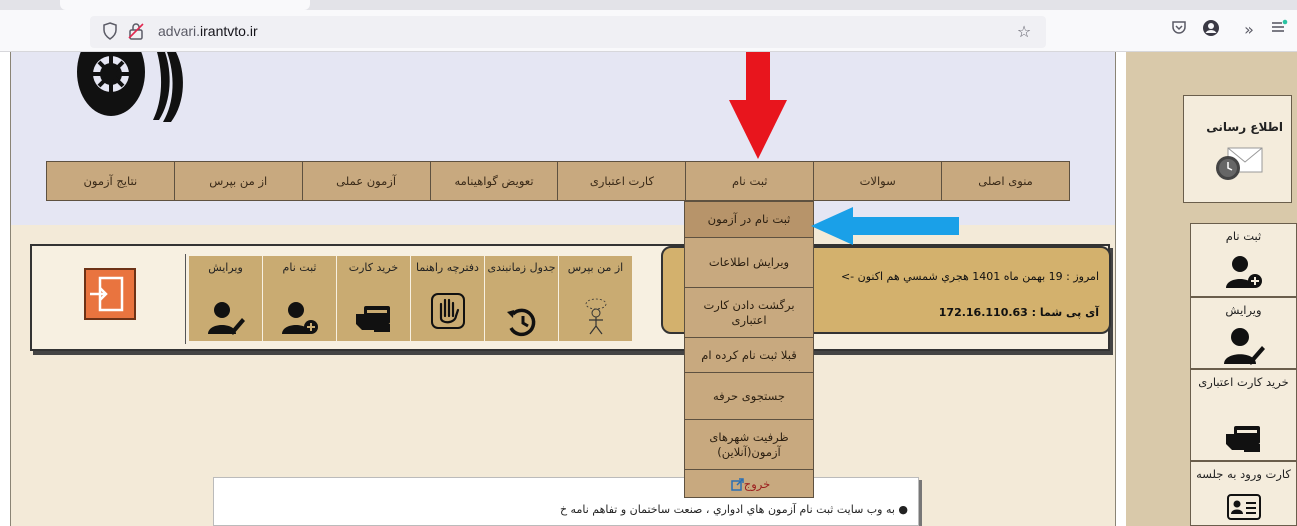  Describe the element at coordinates (1249, 30) in the screenshot. I see `overflow-icon: »` at that location.